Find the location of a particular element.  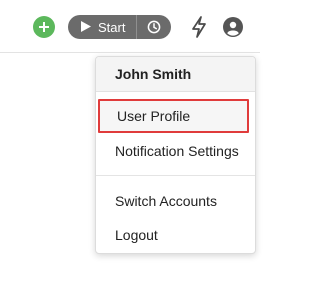

menu-item-label: User Profile is located at coordinates (154, 116).